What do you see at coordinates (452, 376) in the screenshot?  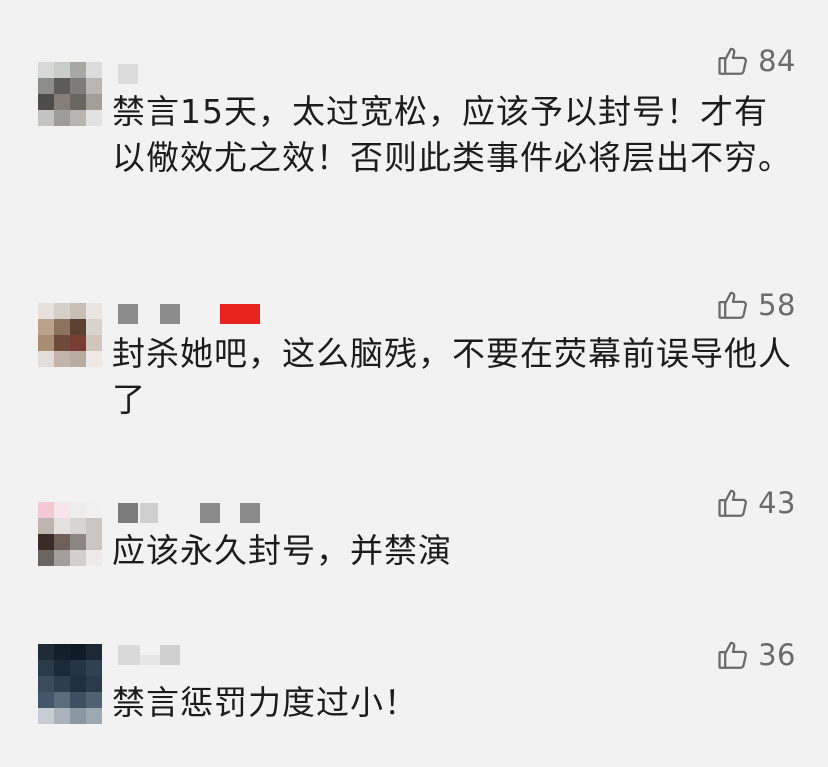 I see `comment-text: 封杀她吧，这么脑残，不要在荧幕前误导他人了` at bounding box center [452, 376].